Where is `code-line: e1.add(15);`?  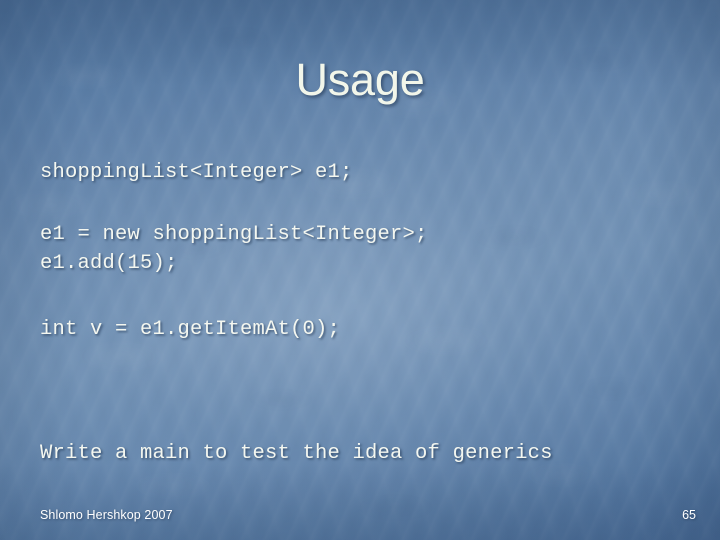
code-line: e1.add(15); is located at coordinates (109, 263).